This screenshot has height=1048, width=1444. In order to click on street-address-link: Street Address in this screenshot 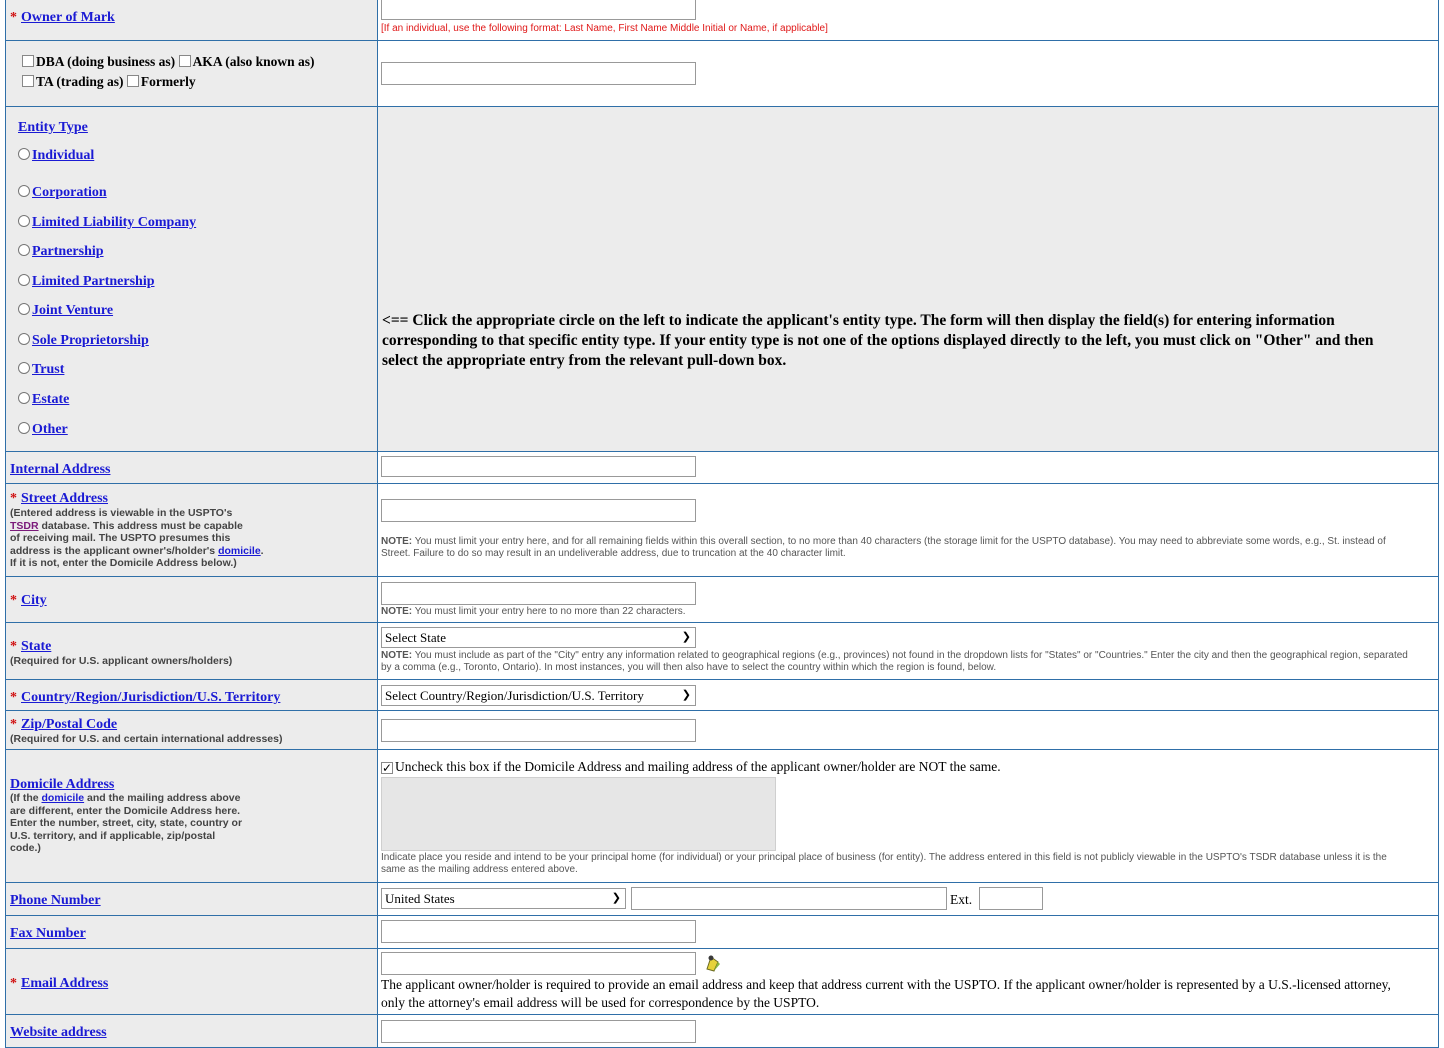, I will do `click(64, 498)`.